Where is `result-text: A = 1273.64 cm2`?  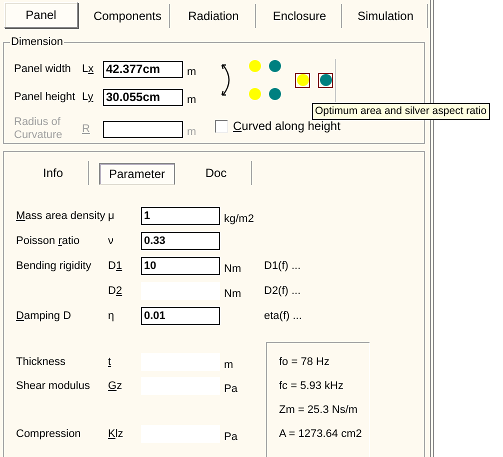
result-text: A = 1273.64 cm2 is located at coordinates (321, 434).